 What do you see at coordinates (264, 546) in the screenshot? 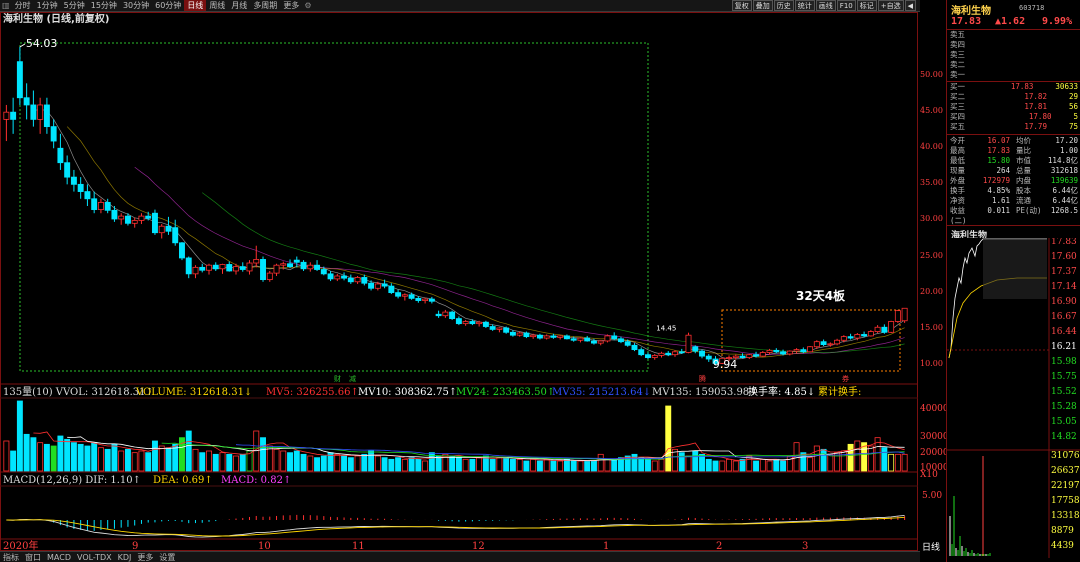
I see `x-axis-label: 10` at bounding box center [264, 546].